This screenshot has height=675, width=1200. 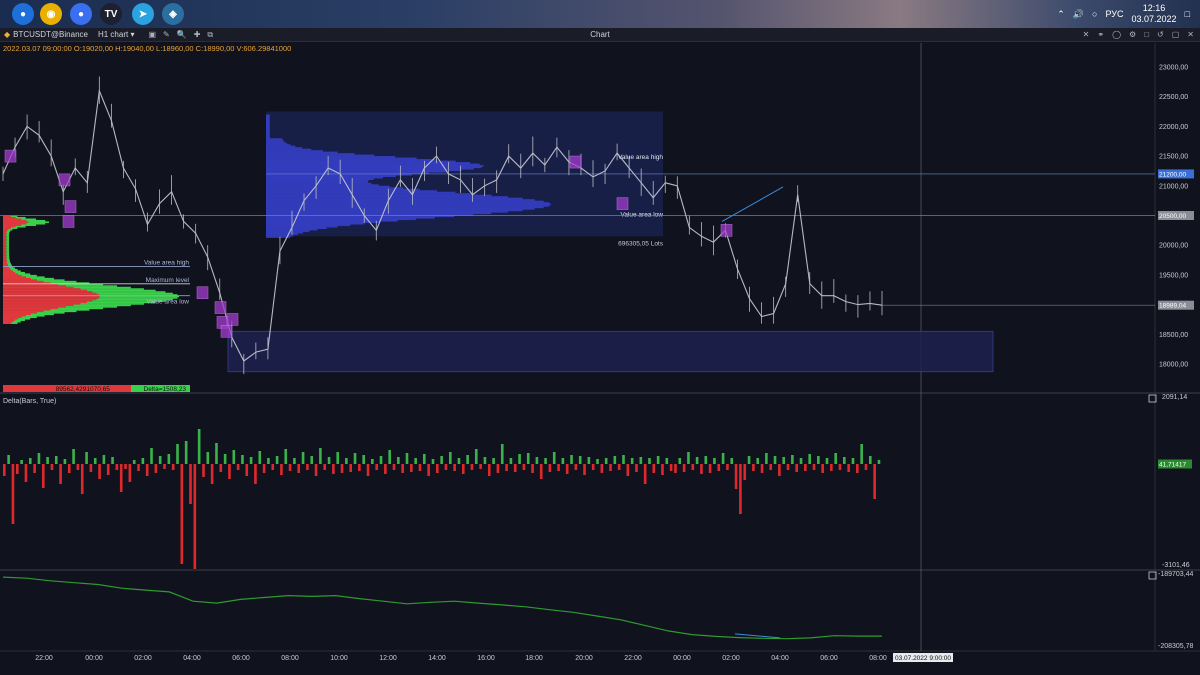 What do you see at coordinates (752, 204) in the screenshot?
I see `trendline` at bounding box center [752, 204].